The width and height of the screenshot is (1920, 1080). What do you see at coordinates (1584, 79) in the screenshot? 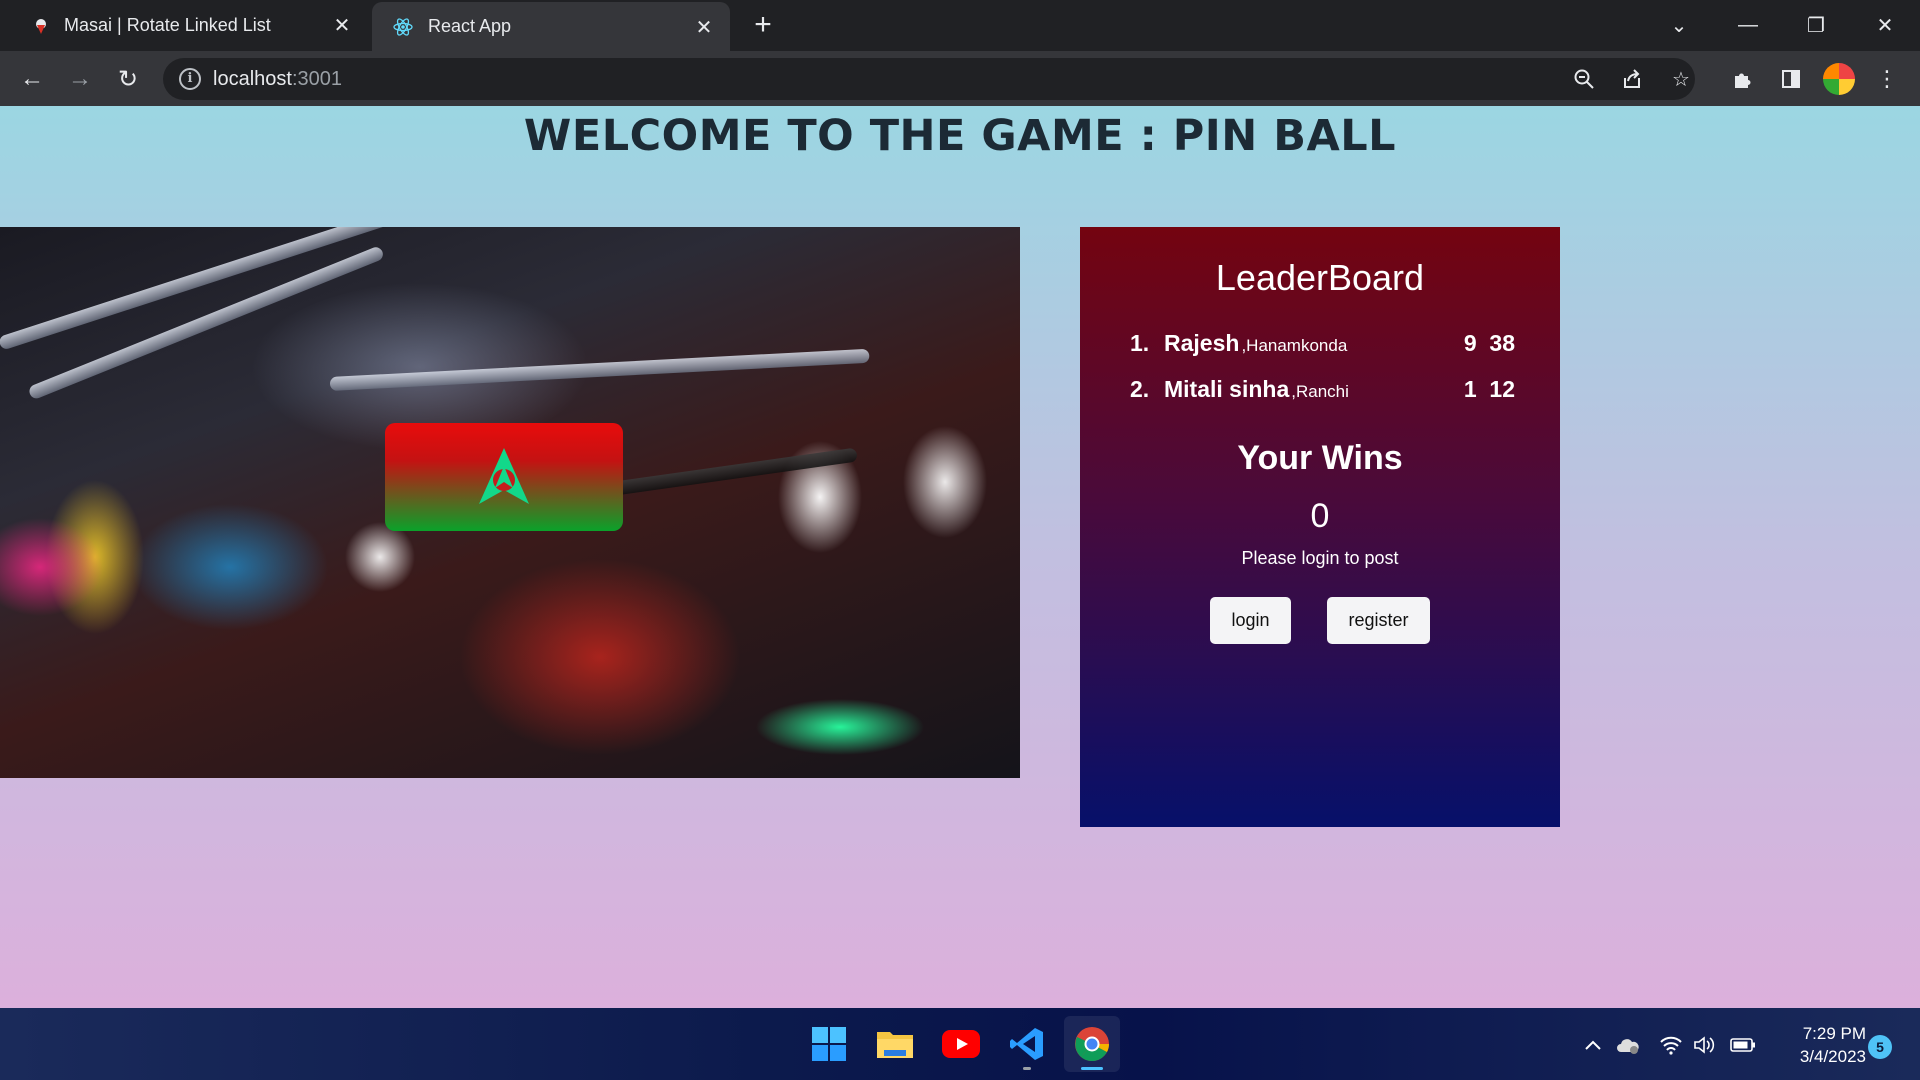
I see `zoom-icon` at bounding box center [1584, 79].